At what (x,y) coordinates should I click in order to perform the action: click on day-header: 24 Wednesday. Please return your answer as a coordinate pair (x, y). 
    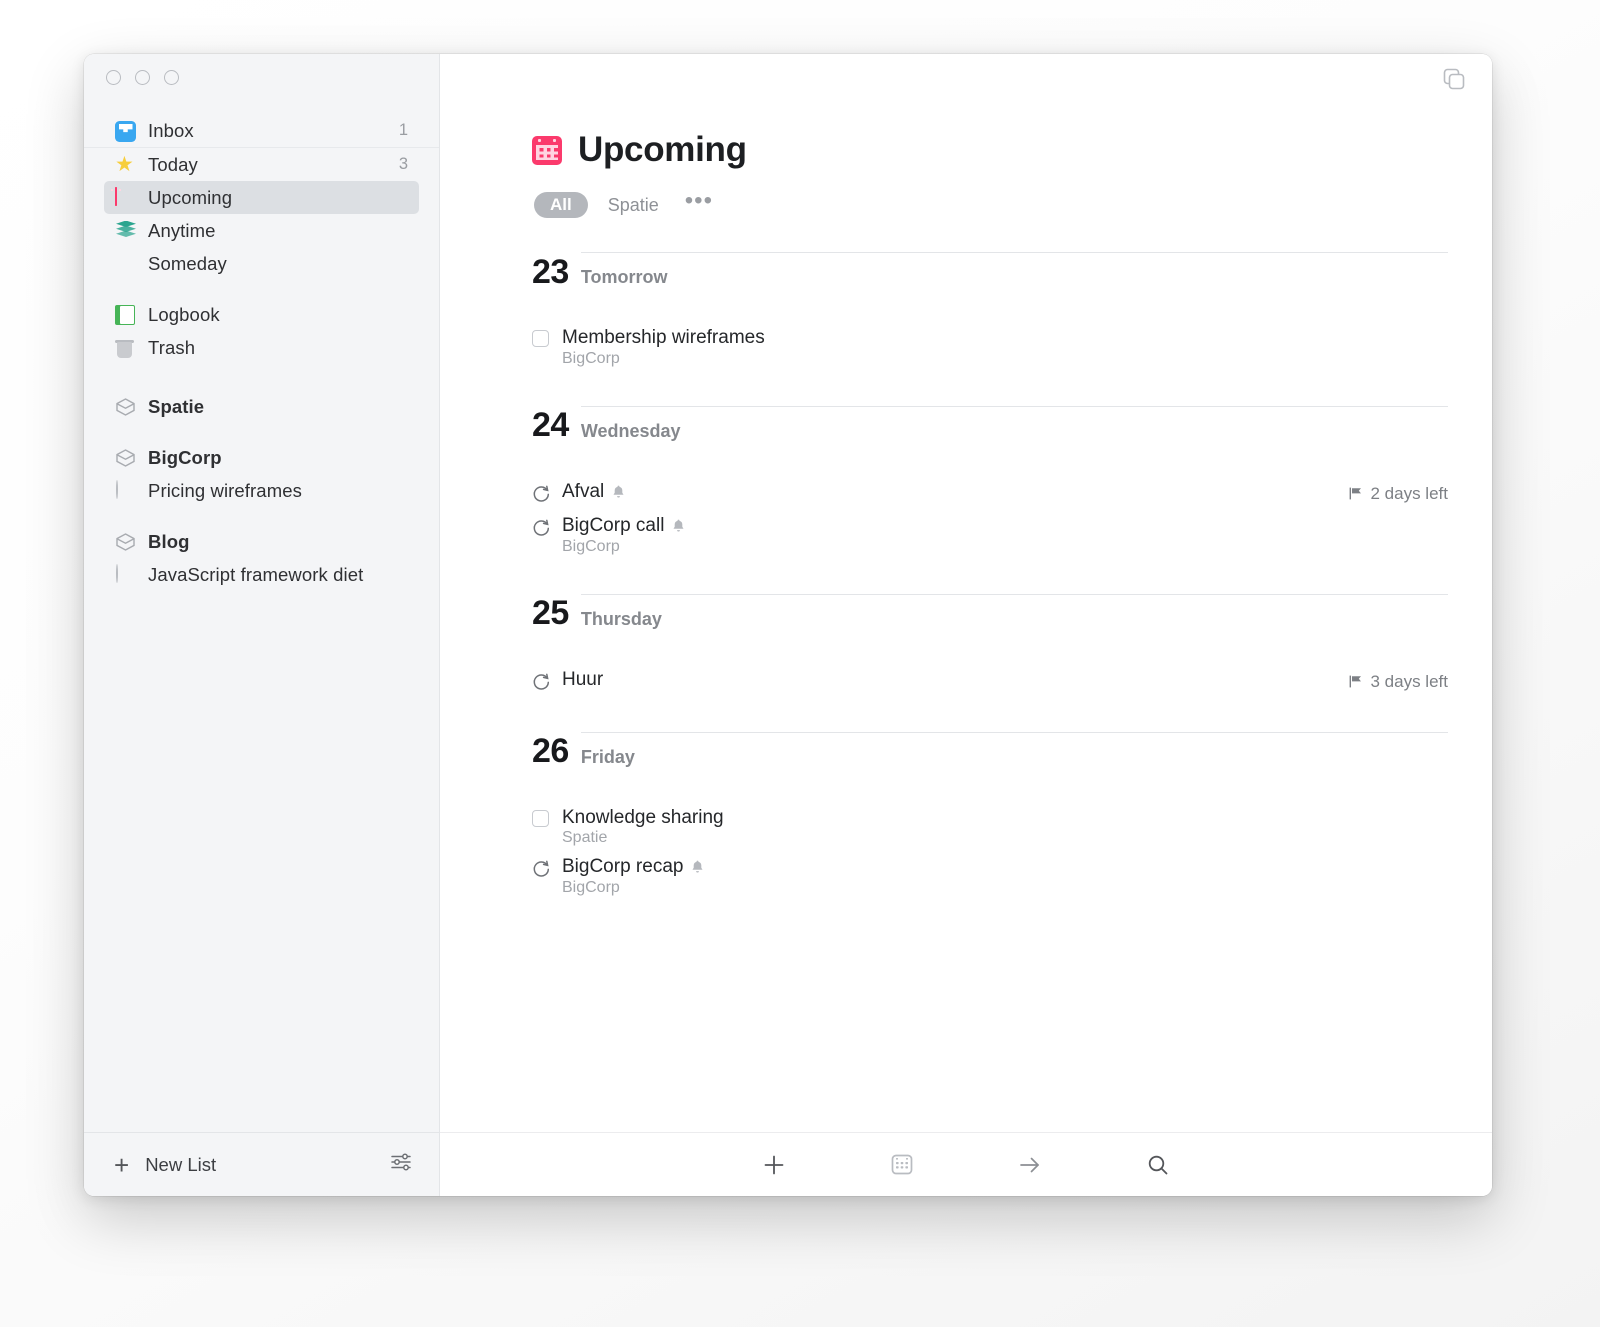
    Looking at the image, I should click on (990, 425).